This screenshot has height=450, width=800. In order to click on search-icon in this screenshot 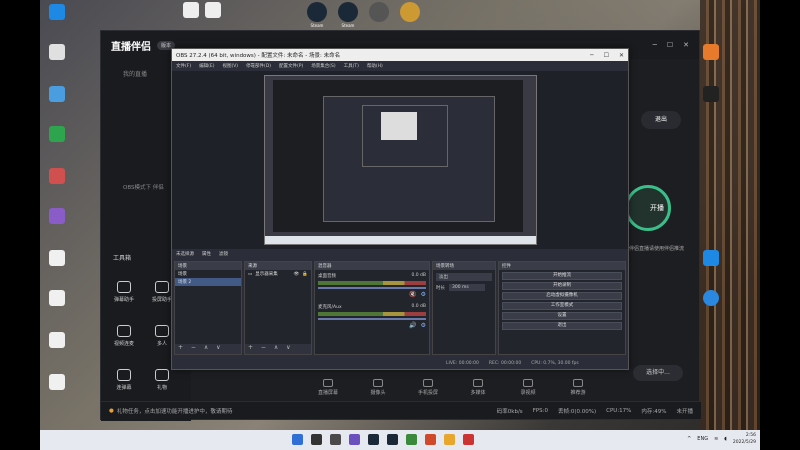, I will do `click(316, 439)`.